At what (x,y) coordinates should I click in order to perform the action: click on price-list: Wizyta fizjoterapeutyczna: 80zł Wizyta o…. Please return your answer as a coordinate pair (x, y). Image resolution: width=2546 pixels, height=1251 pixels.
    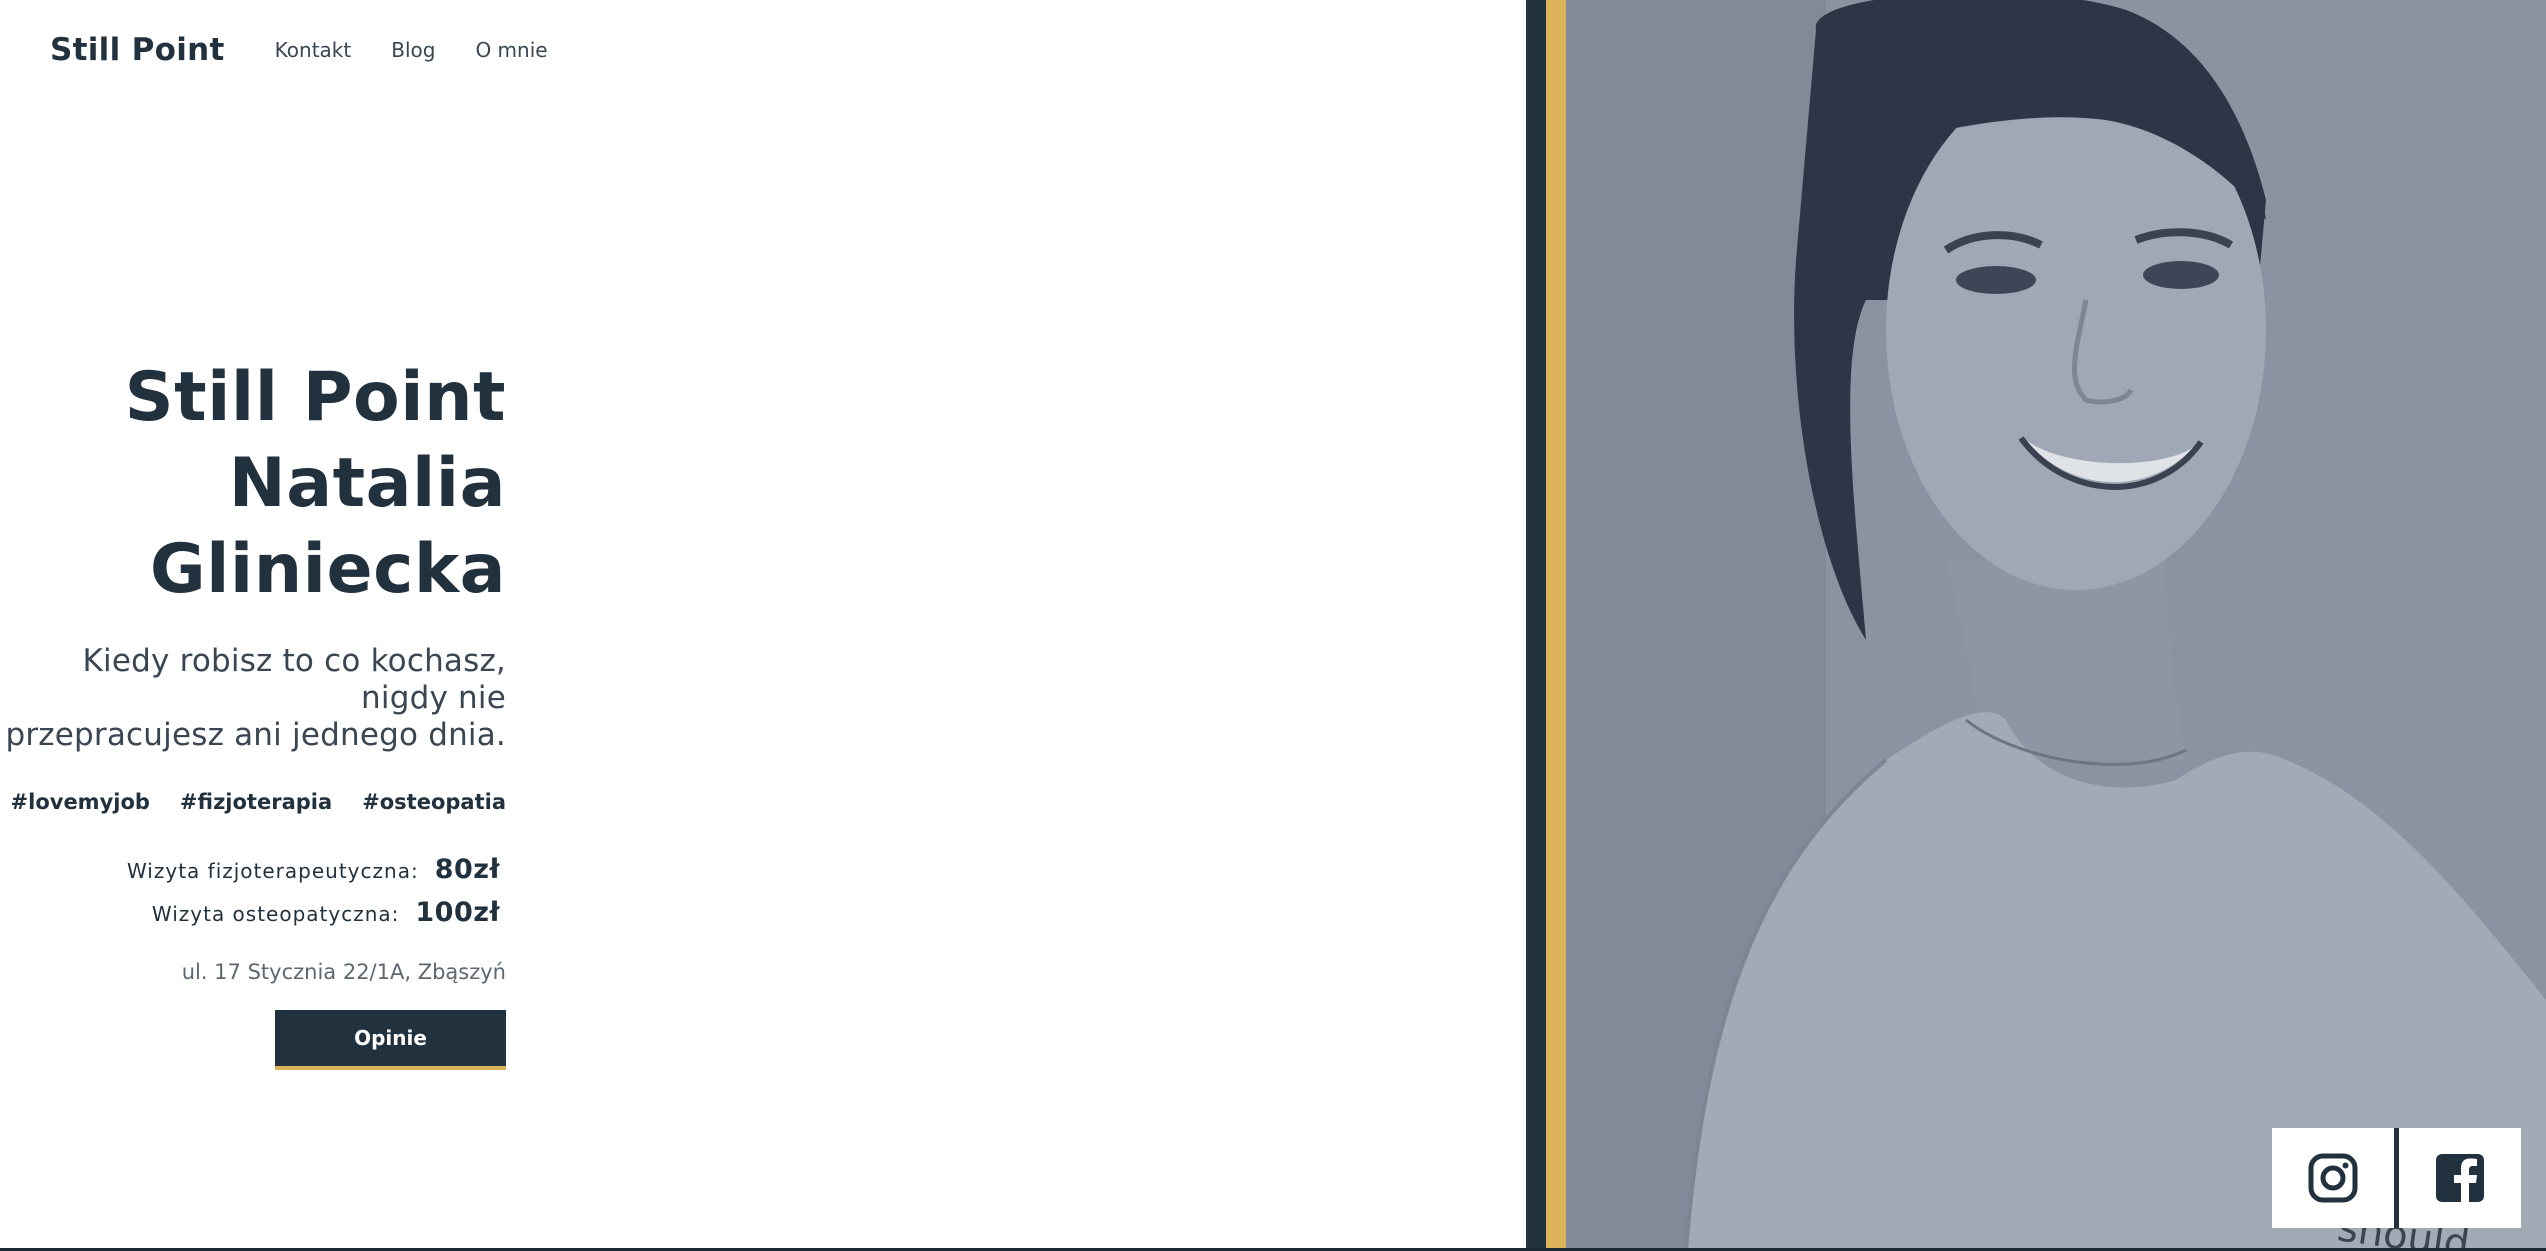
    Looking at the image, I should click on (253, 897).